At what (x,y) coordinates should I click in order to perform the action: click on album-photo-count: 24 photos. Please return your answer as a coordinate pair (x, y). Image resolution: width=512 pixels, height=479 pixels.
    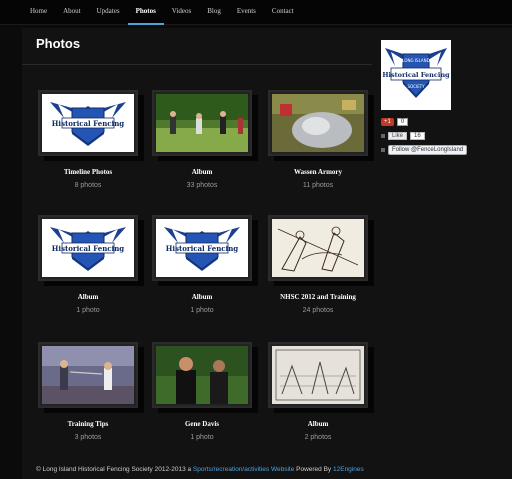
    Looking at the image, I should click on (318, 310).